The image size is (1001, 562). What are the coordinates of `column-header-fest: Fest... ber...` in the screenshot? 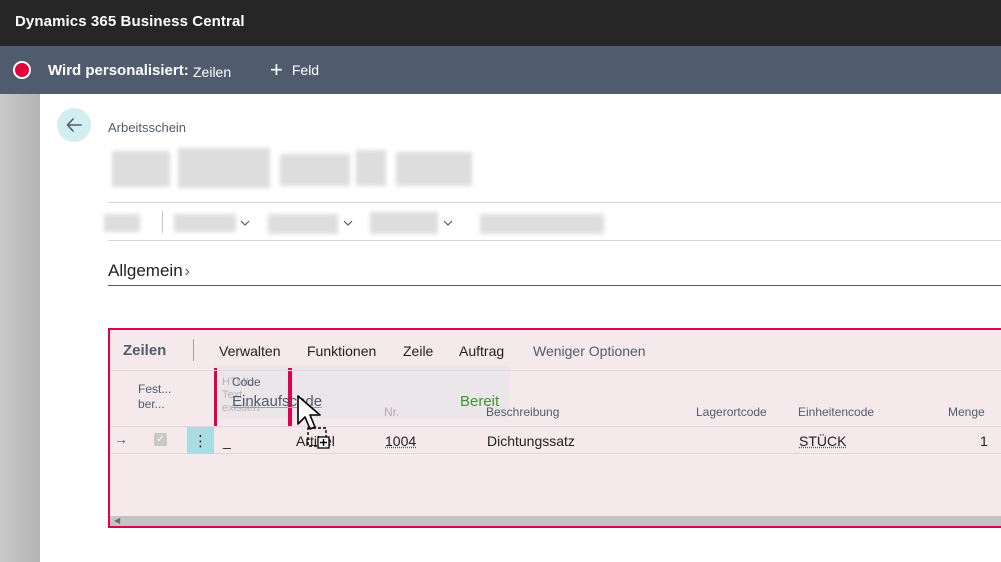 It's located at (154, 397).